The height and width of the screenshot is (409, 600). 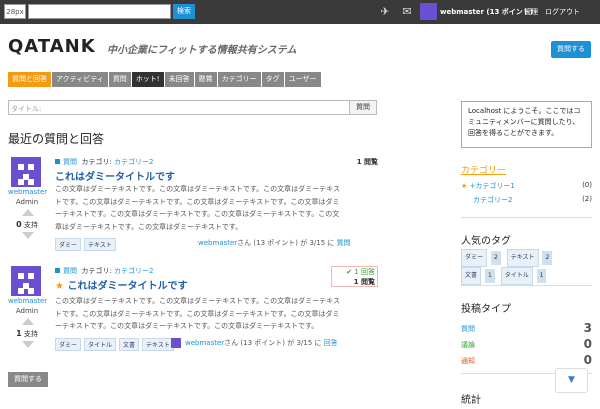 What do you see at coordinates (15, 11) in the screenshot?
I see `site-logo: 28px` at bounding box center [15, 11].